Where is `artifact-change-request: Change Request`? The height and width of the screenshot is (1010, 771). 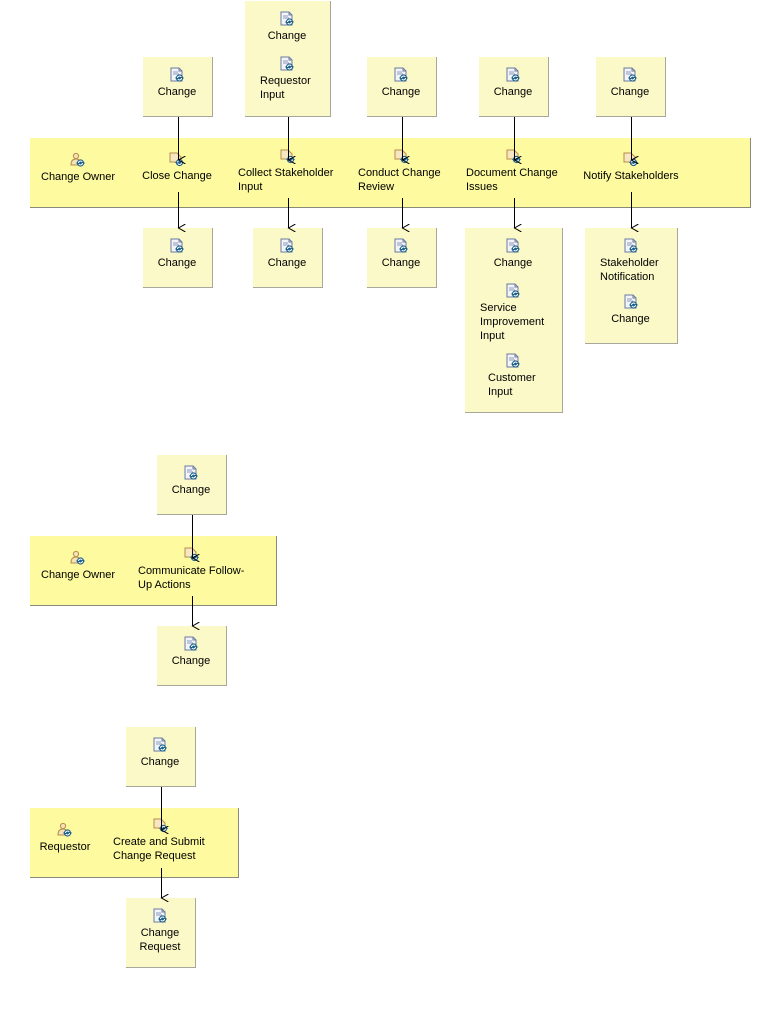
artifact-change-request: Change Request is located at coordinates (160, 931).